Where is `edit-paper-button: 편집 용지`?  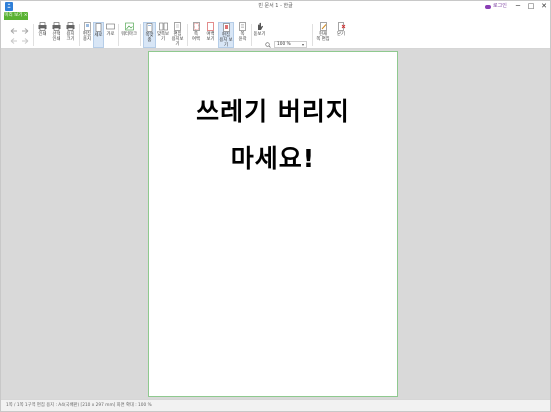
edit-paper-button: 편집 용지 is located at coordinates (87, 35).